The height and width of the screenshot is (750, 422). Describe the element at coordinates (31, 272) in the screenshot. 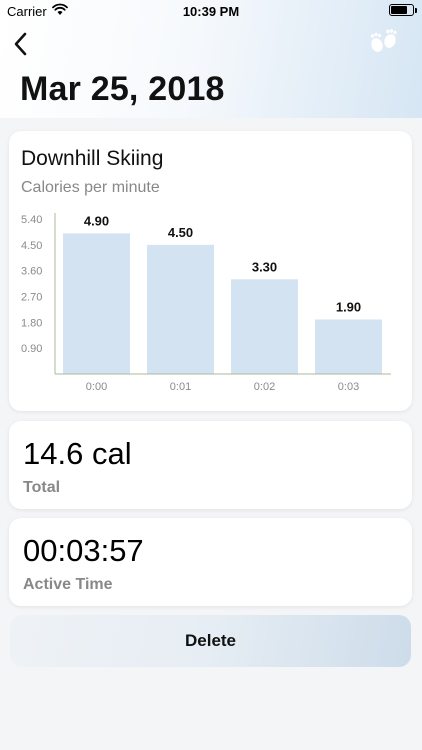

I see `y-tick-label: 3.60` at that location.